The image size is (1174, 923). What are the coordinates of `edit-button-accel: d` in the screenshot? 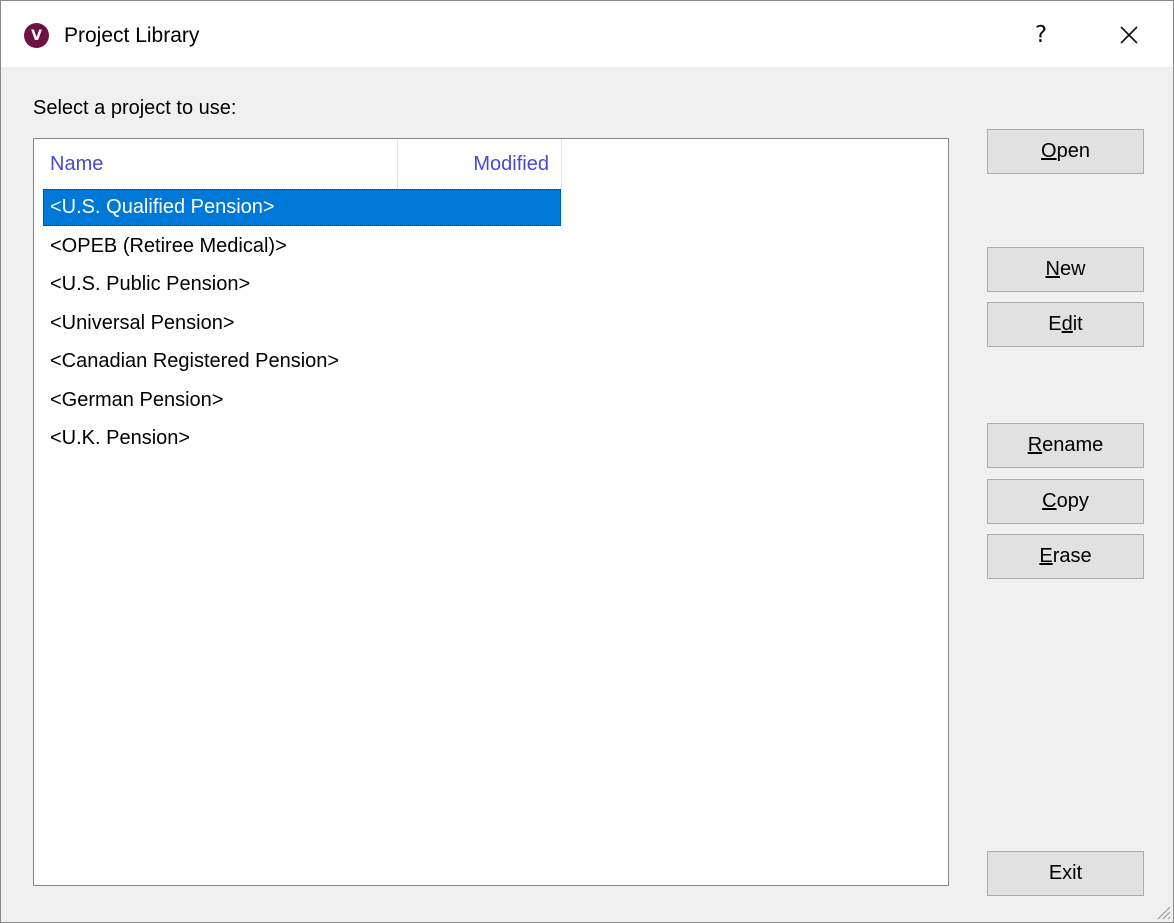 It's located at (1067, 324).